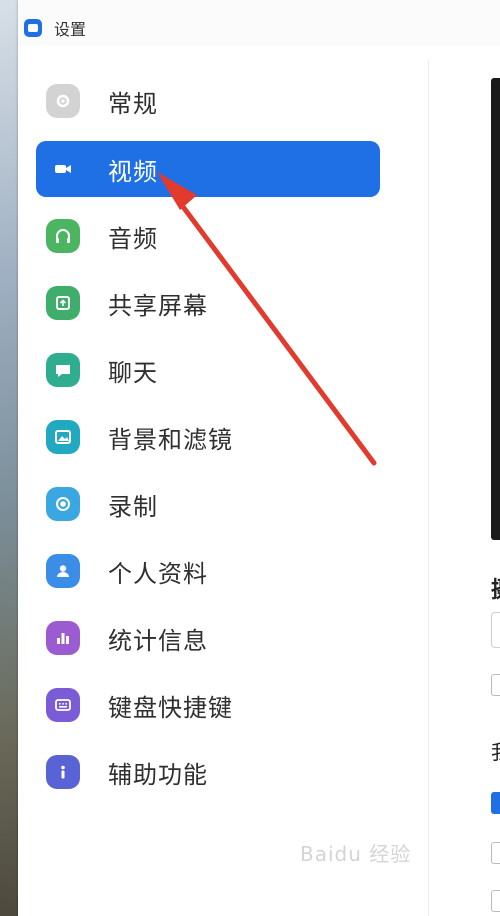  What do you see at coordinates (158, 573) in the screenshot?
I see `sidebar-item-label: 个人资料` at bounding box center [158, 573].